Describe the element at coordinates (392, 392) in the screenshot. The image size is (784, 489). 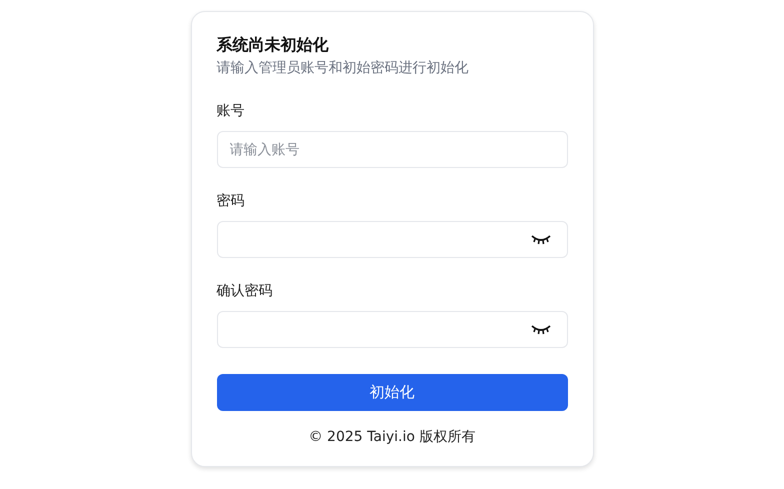
I see `initialize-button: 初始化` at that location.